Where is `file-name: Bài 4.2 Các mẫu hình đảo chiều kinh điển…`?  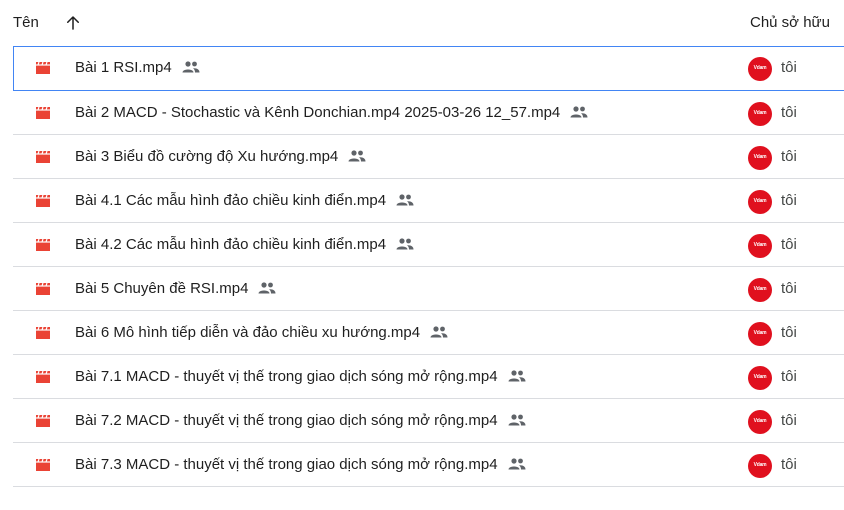
file-name: Bài 4.2 Các mẫu hình đảo chiều kinh điển… is located at coordinates (244, 244).